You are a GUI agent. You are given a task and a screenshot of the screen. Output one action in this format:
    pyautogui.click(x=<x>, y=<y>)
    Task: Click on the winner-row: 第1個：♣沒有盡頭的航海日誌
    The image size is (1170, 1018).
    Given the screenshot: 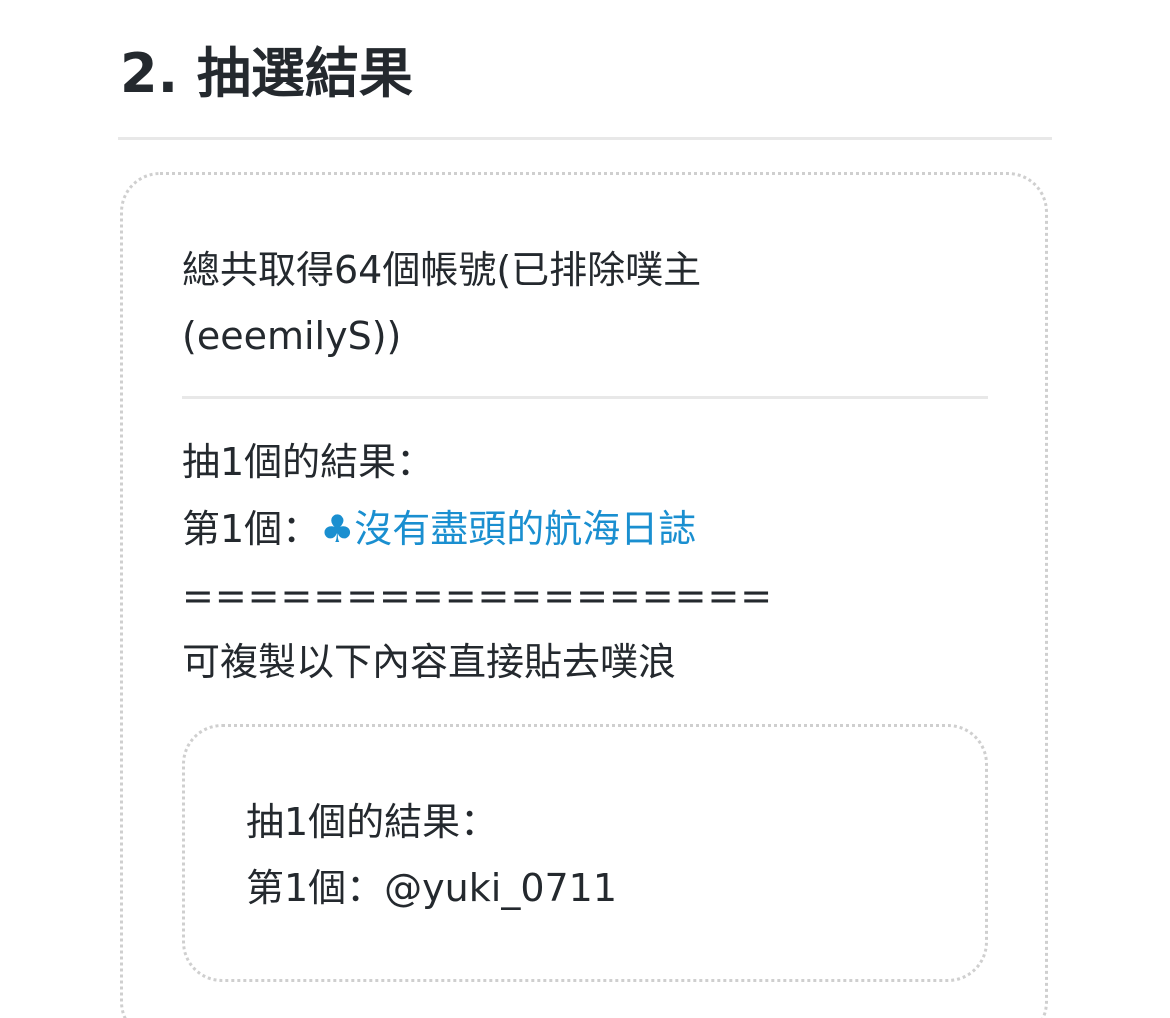 What is the action you would take?
    pyautogui.click(x=439, y=529)
    